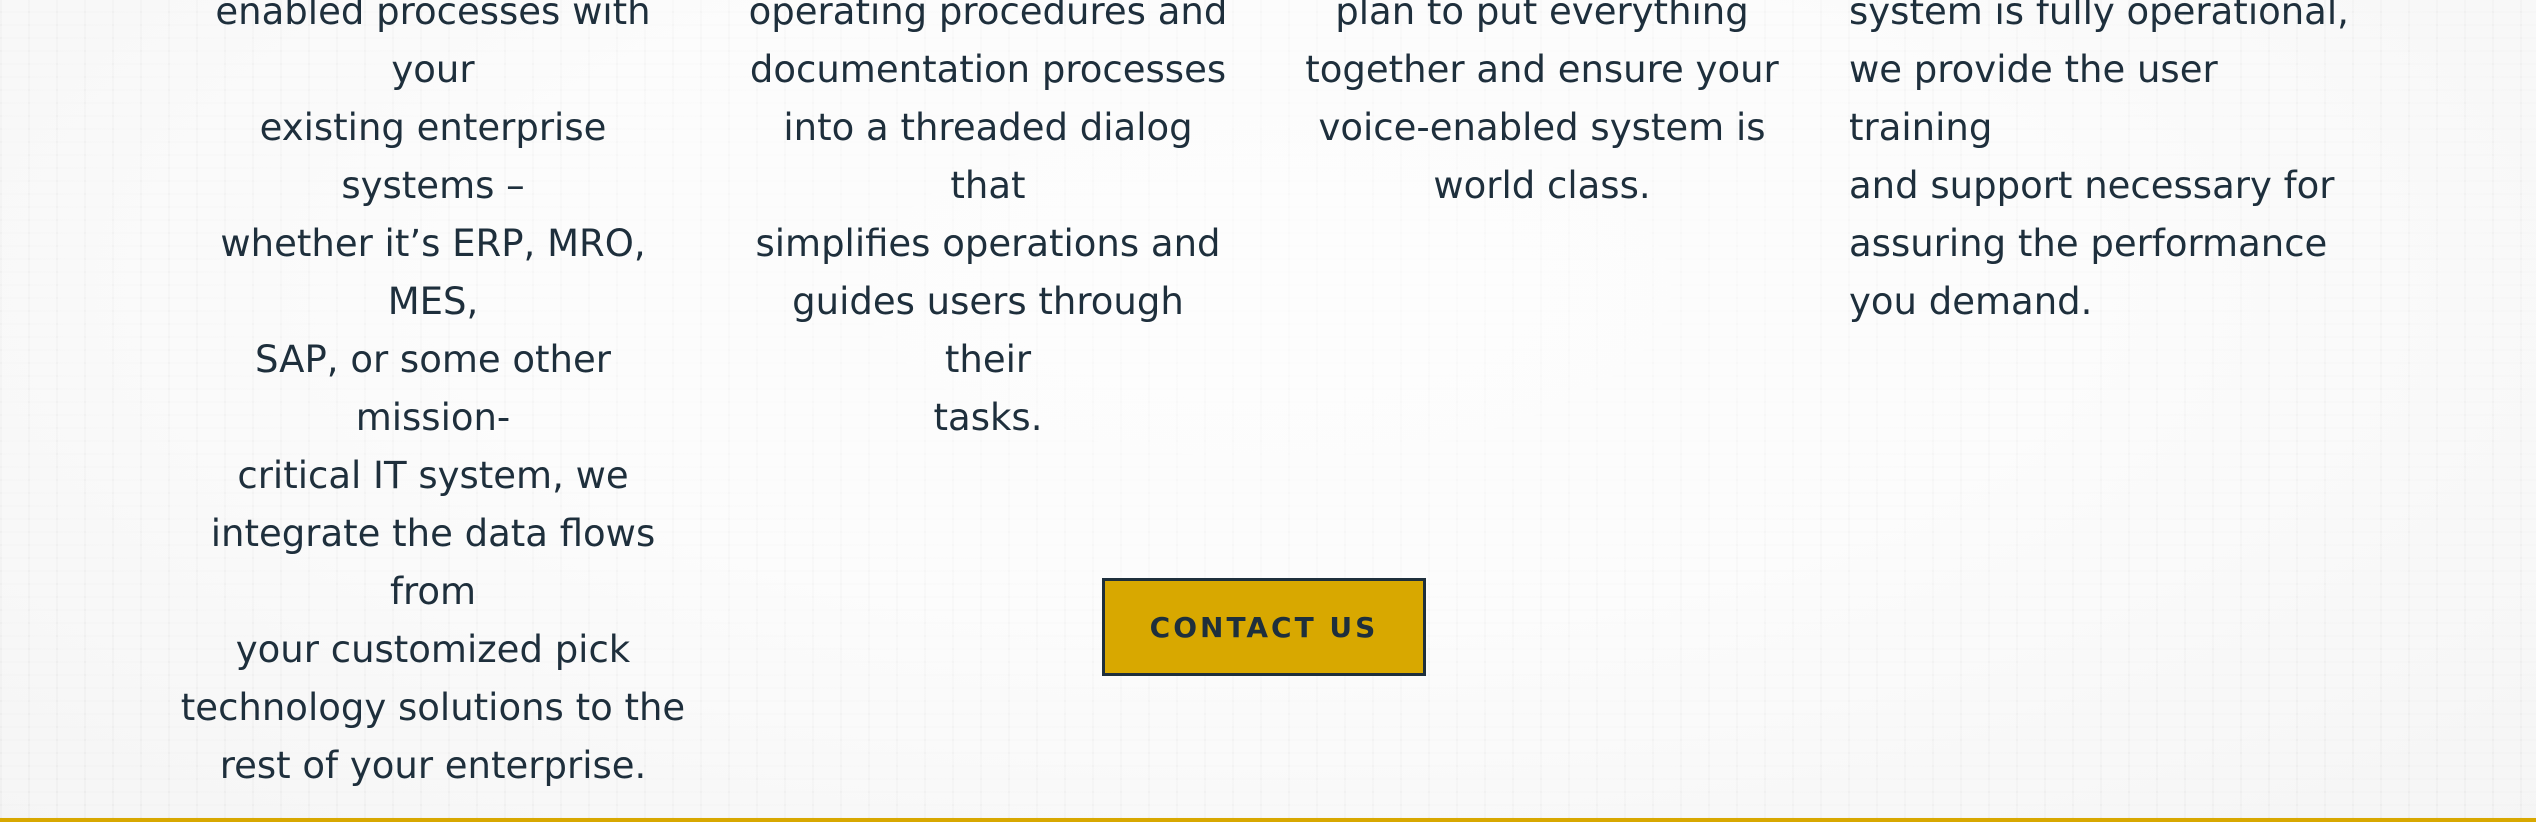 Image resolution: width=2536 pixels, height=822 pixels. I want to click on contact-us-button: CONTACT US, so click(1264, 627).